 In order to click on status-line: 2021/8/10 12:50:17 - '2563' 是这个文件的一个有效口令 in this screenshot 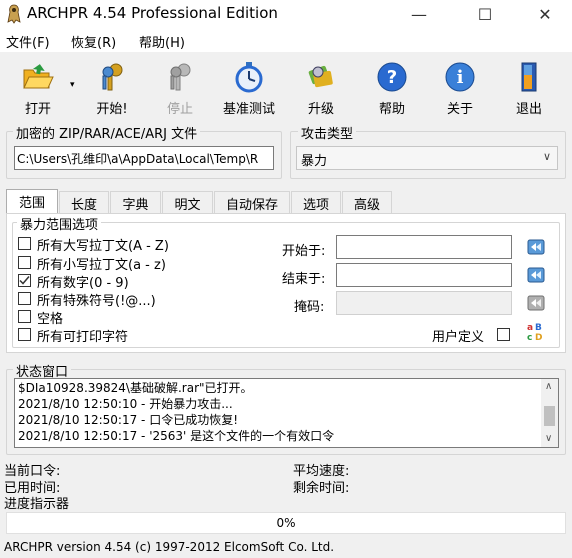, I will do `click(176, 436)`.